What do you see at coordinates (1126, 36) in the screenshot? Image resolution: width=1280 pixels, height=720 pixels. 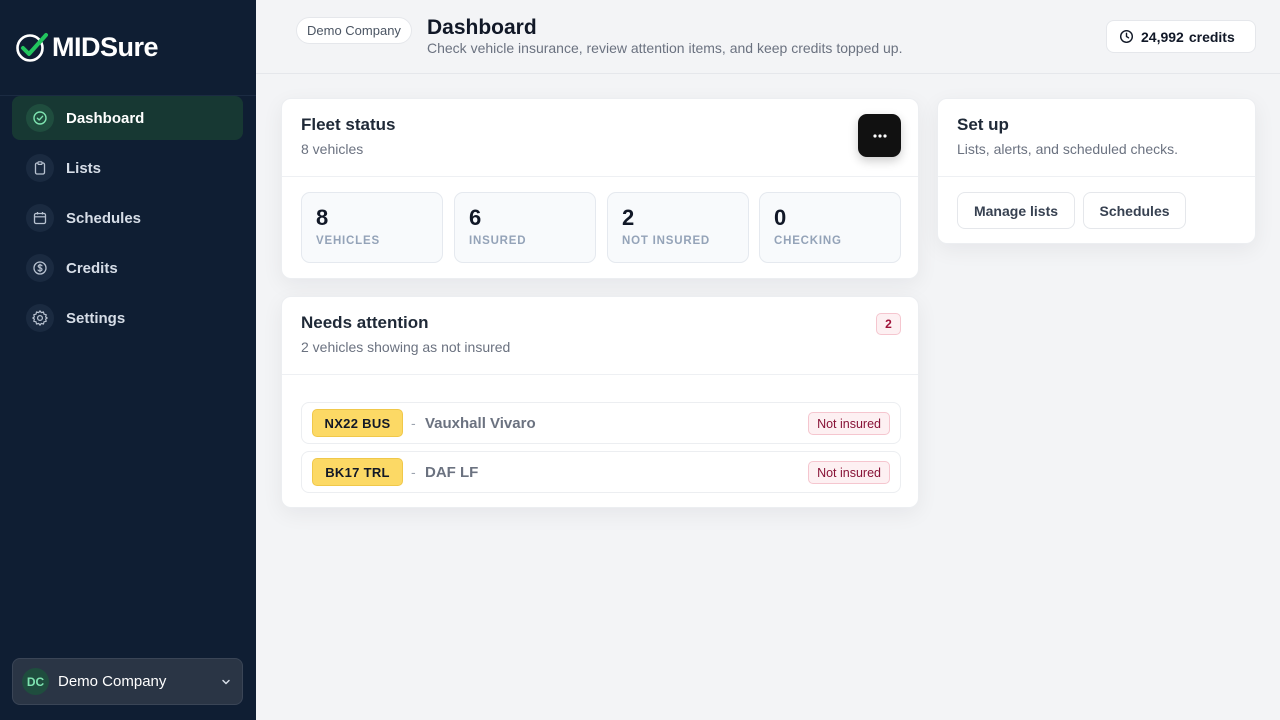 I see `clock-icon` at bounding box center [1126, 36].